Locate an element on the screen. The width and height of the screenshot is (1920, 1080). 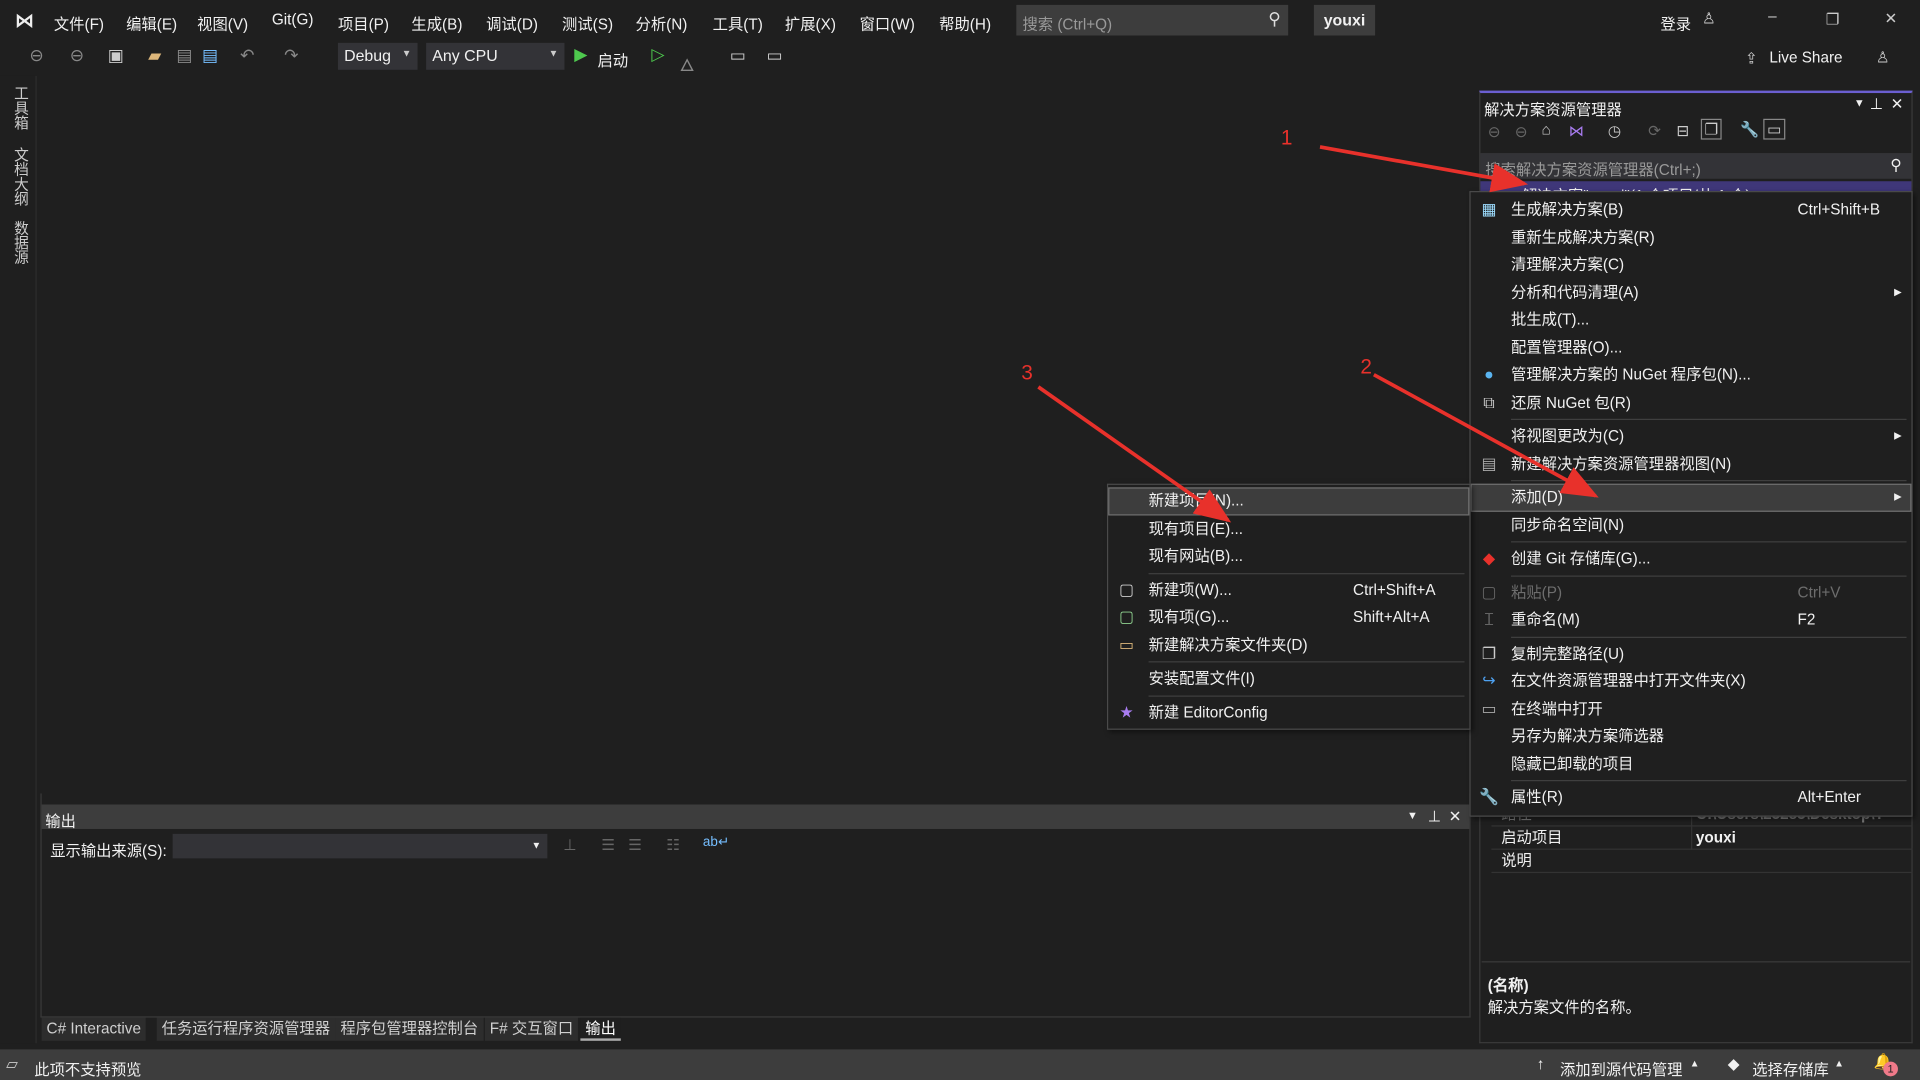
annotation-label-2: 2 is located at coordinates (1366, 366).